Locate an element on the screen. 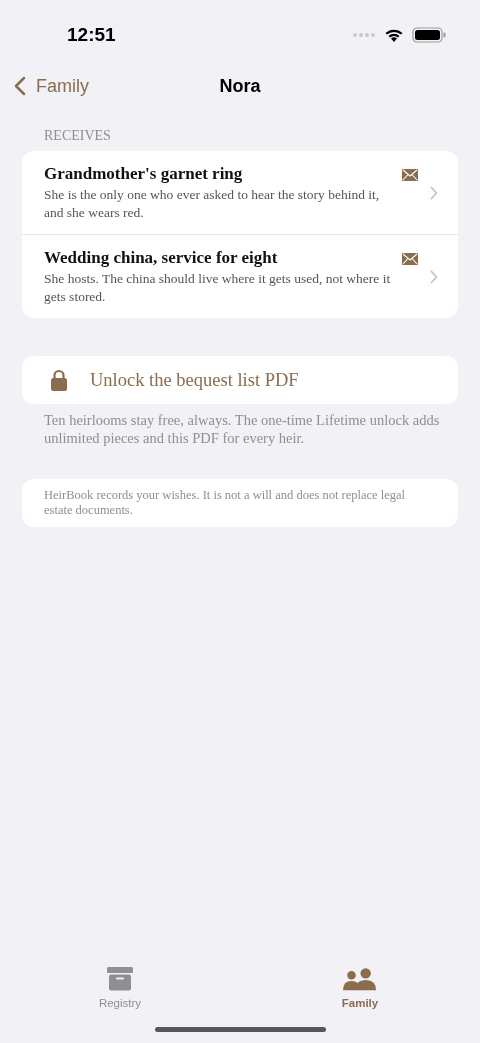  tab-button: Family is located at coordinates (360, 992).